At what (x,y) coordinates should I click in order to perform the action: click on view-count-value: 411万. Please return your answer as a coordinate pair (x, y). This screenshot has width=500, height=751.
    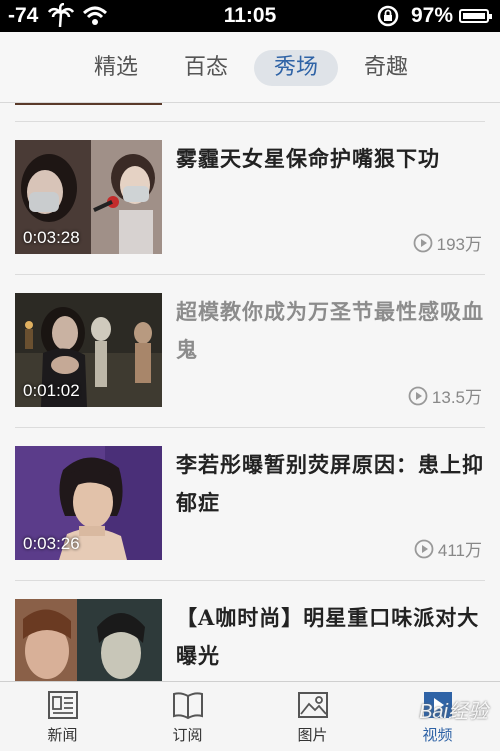
    Looking at the image, I should click on (459, 550).